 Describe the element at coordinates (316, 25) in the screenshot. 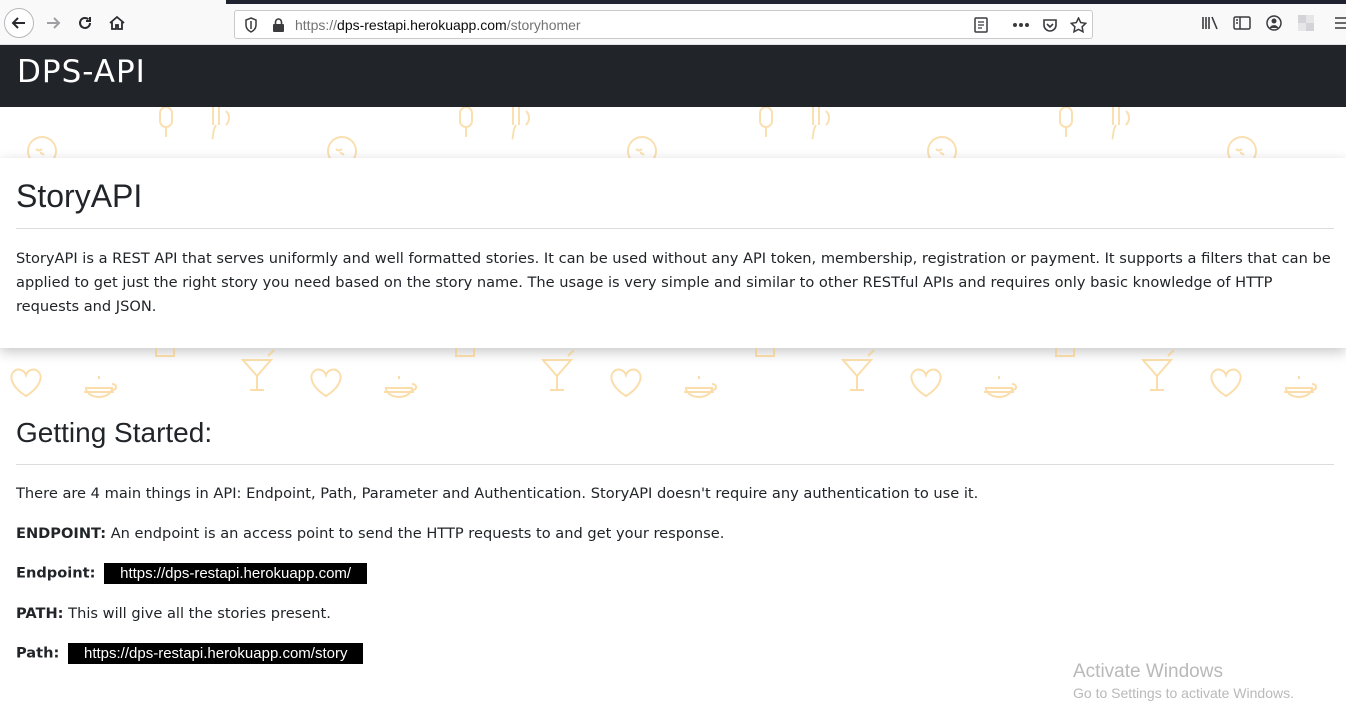

I see `url-scheme: https://` at that location.